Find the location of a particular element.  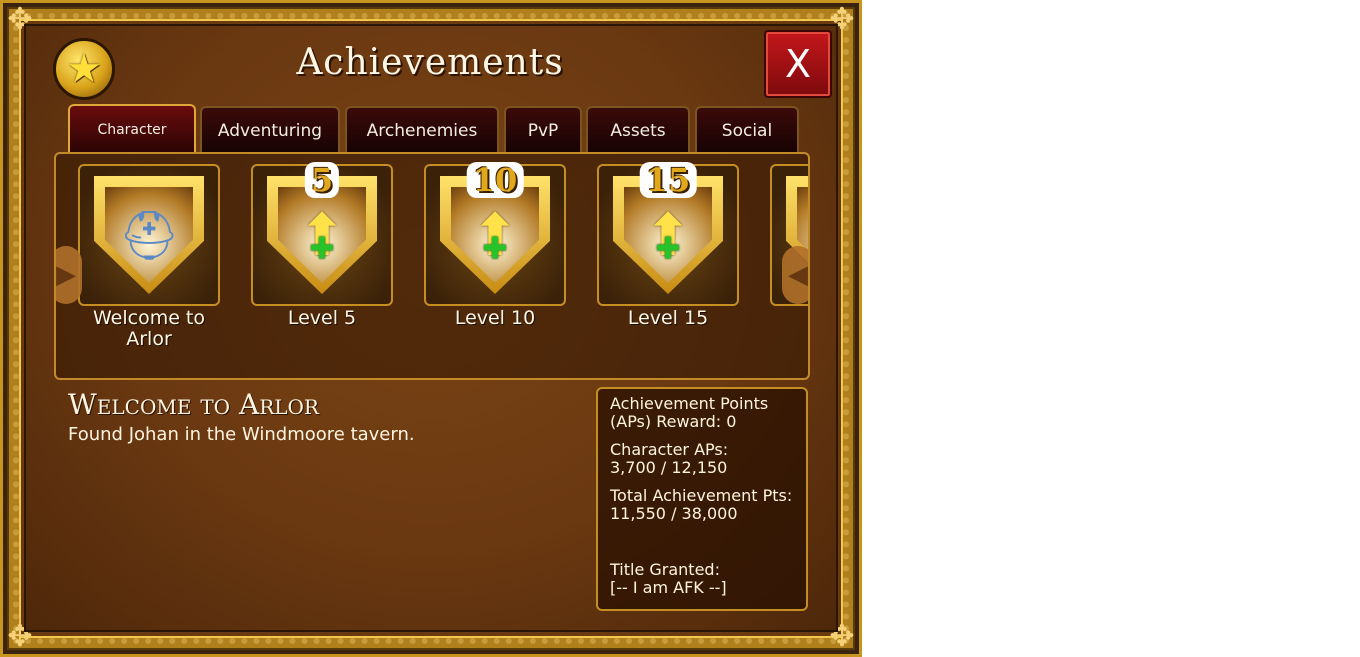

achievement-label: Welcome to Arlor is located at coordinates (149, 328).